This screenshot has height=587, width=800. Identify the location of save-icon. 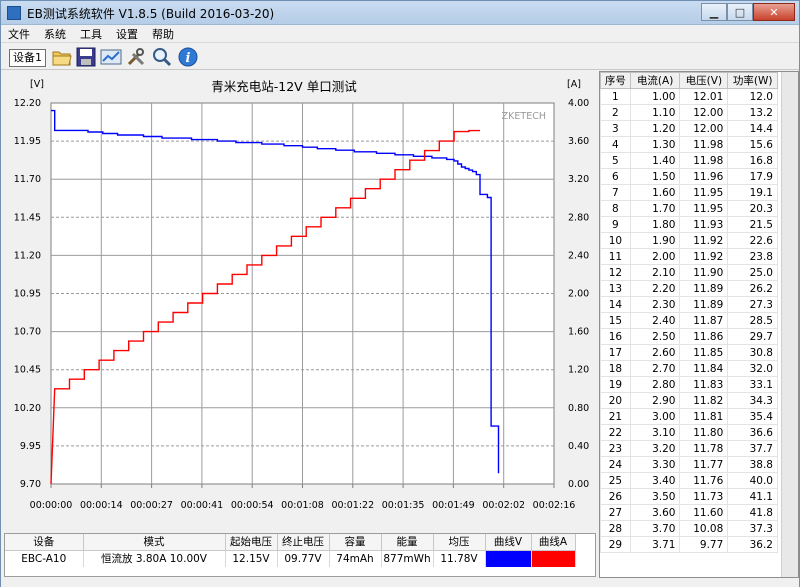
(86, 57).